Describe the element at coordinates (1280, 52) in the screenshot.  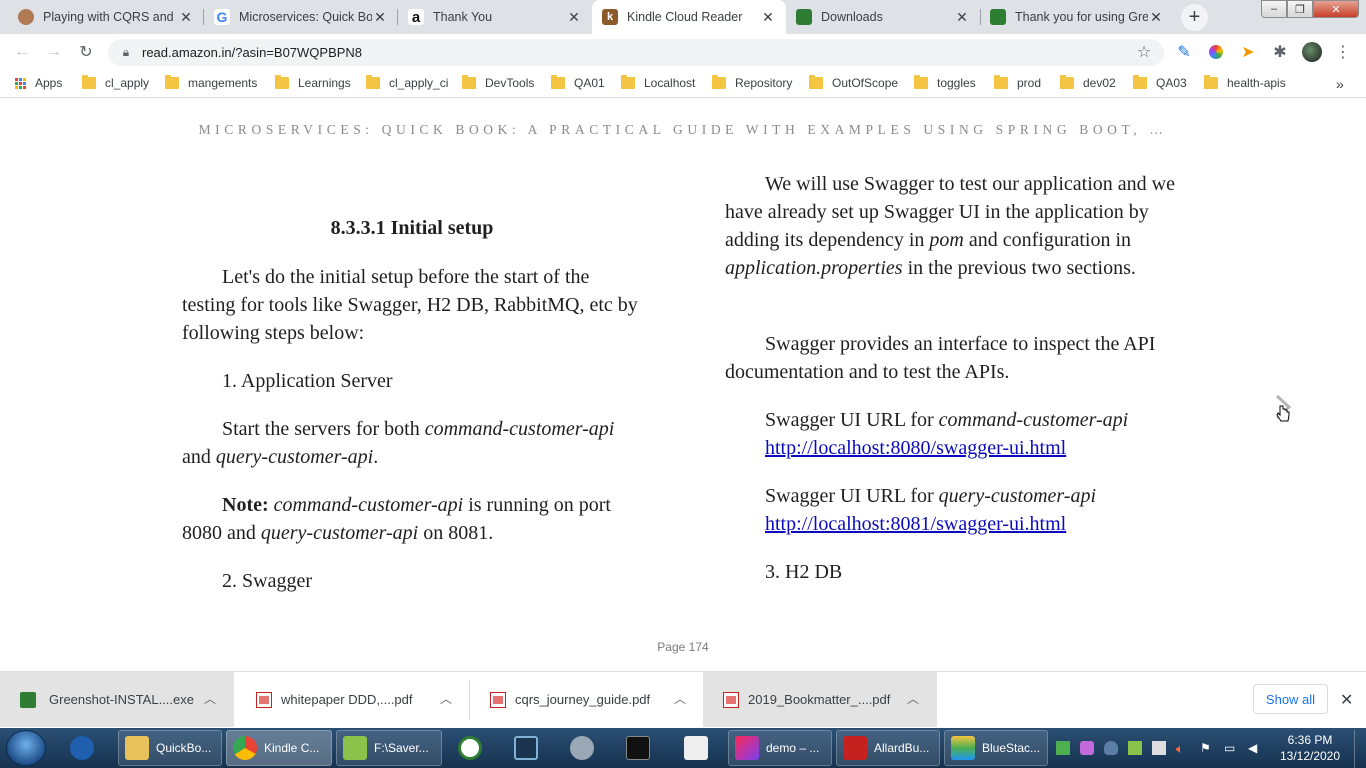
I see `puzzle-icon: ✱` at that location.